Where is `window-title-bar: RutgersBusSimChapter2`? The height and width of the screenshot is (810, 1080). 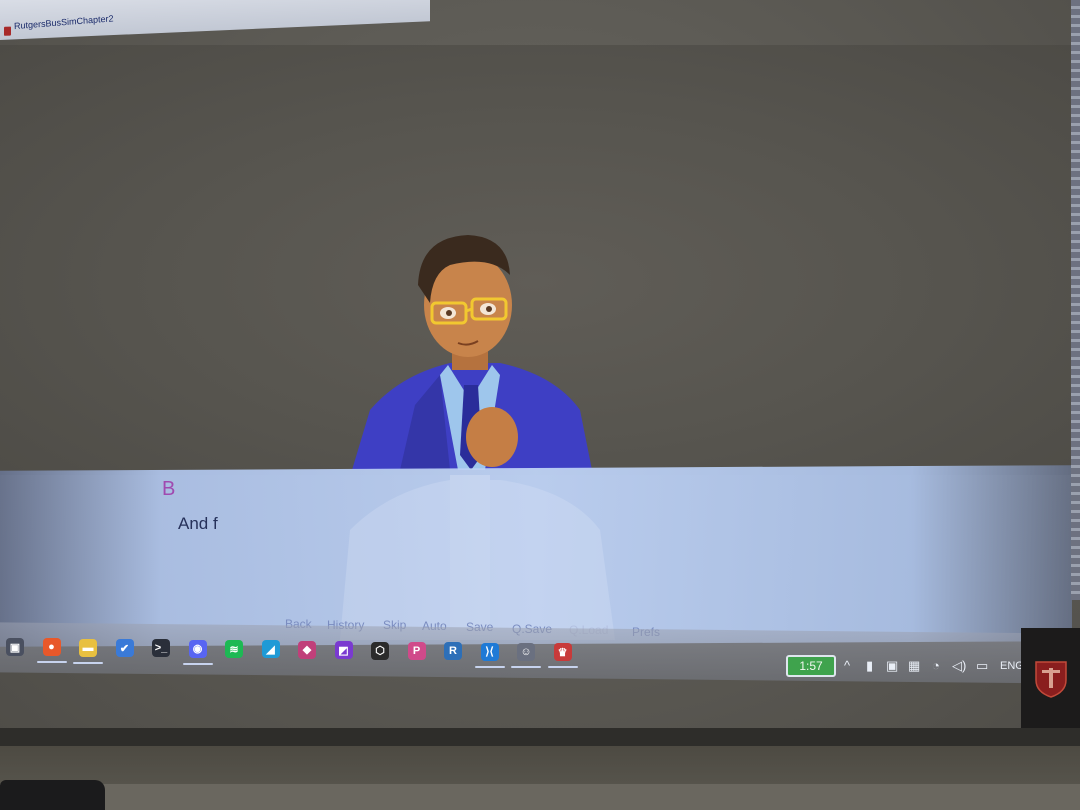 window-title-bar: RutgersBusSimChapter2 is located at coordinates (215, 20).